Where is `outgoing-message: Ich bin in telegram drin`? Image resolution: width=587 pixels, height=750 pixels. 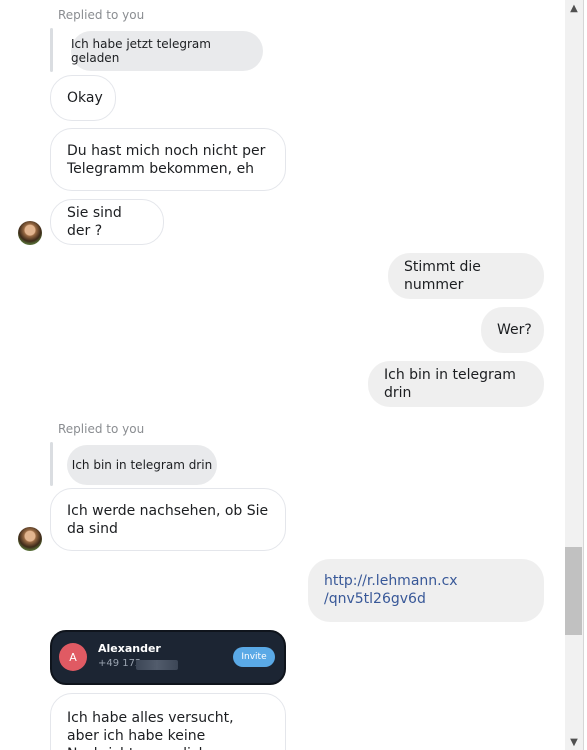 outgoing-message: Ich bin in telegram drin is located at coordinates (456, 384).